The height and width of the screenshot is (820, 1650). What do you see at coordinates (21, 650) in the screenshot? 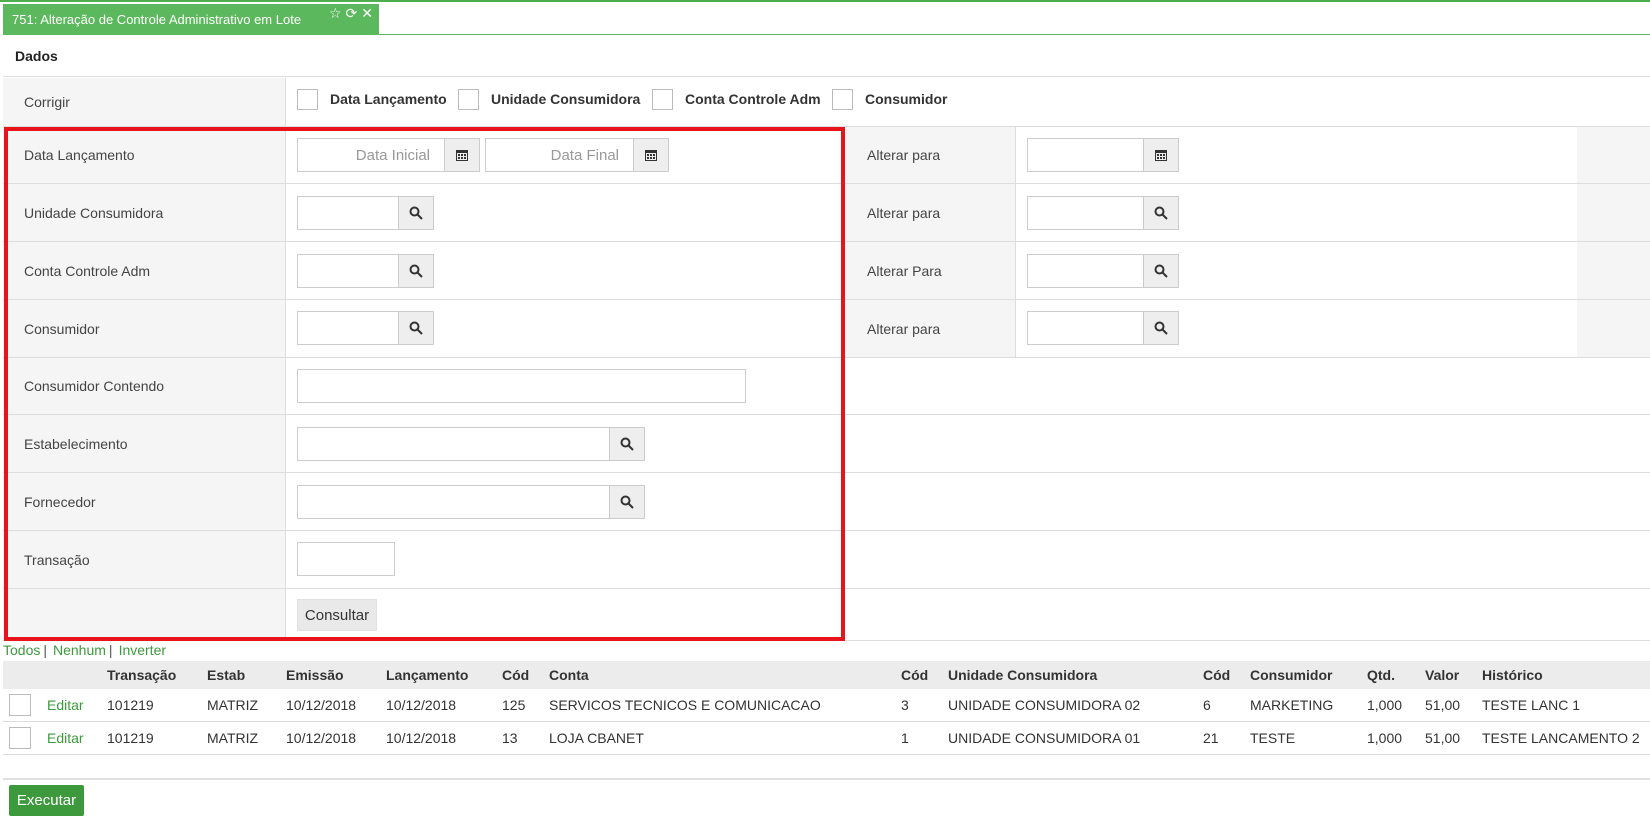
I see `select-all-link: Todos` at bounding box center [21, 650].